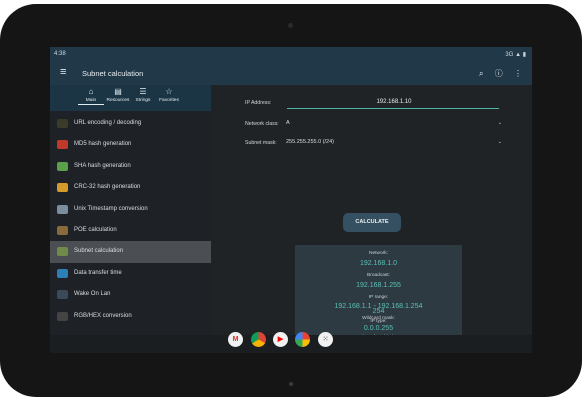 This screenshot has height=400, width=582. Describe the element at coordinates (60, 54) in the screenshot. I see `status-time: 4:38` at that location.